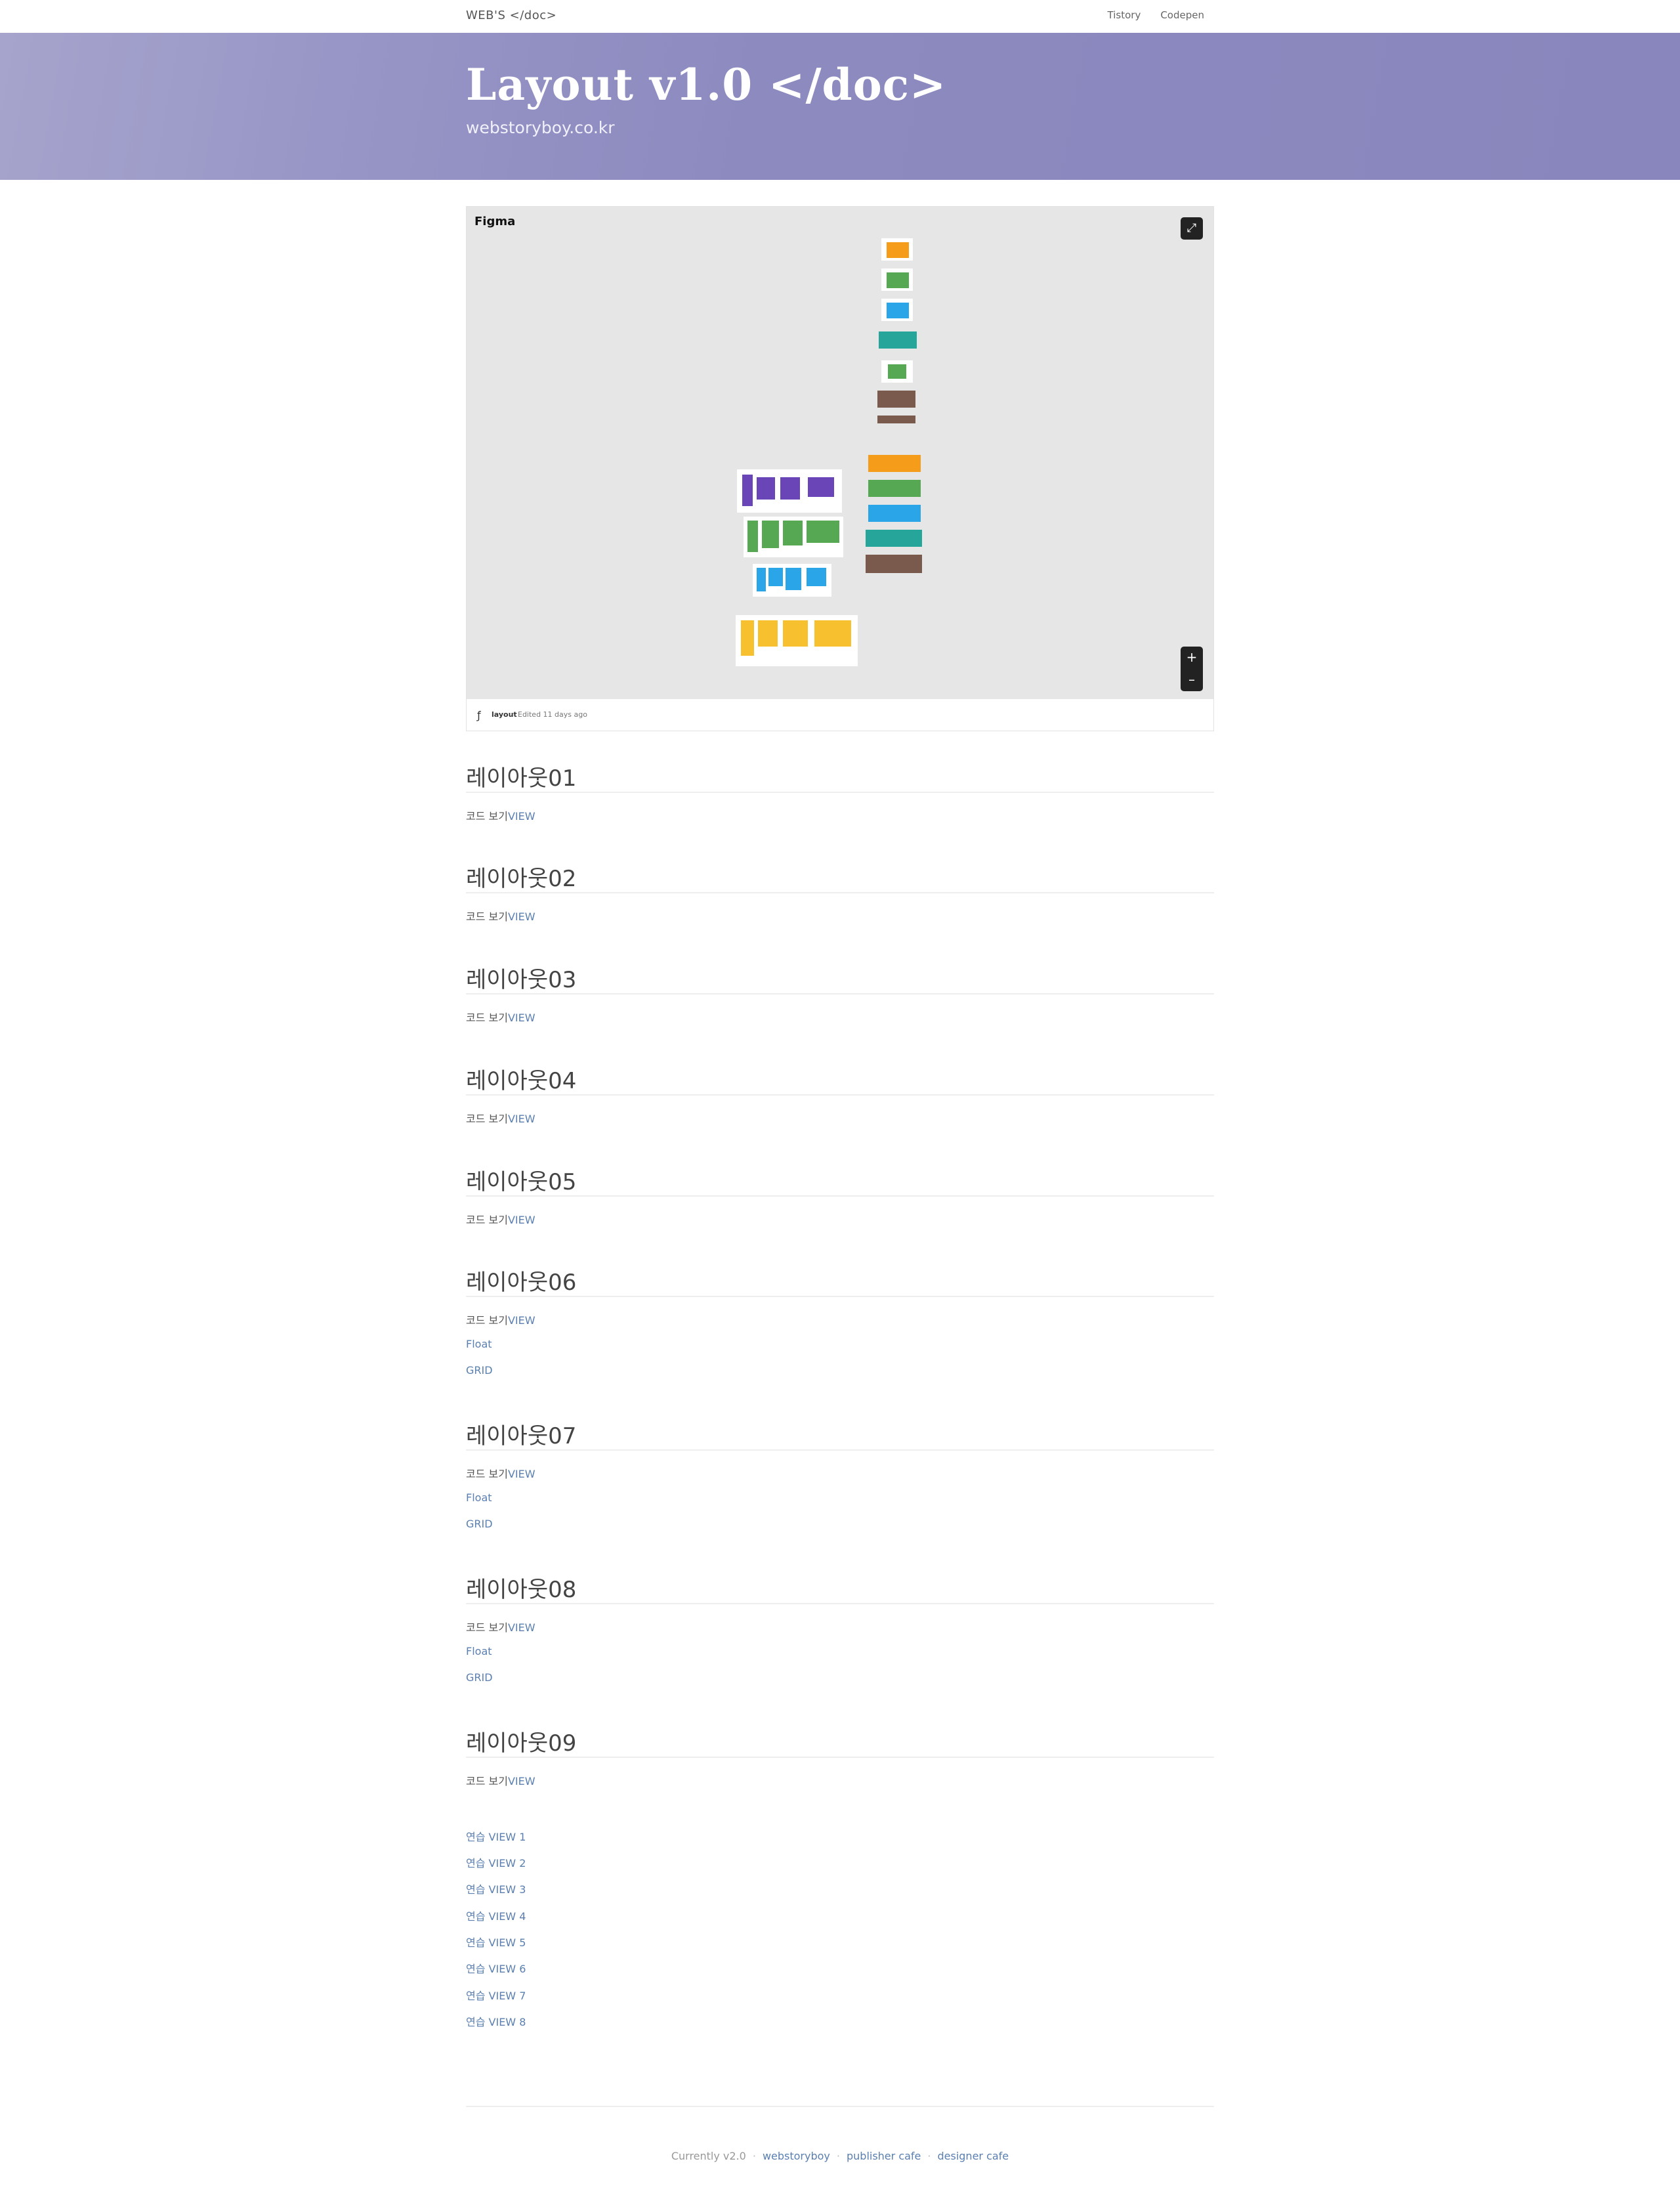 The image size is (1680, 2199). I want to click on expand-icon: ⤢, so click(1192, 228).